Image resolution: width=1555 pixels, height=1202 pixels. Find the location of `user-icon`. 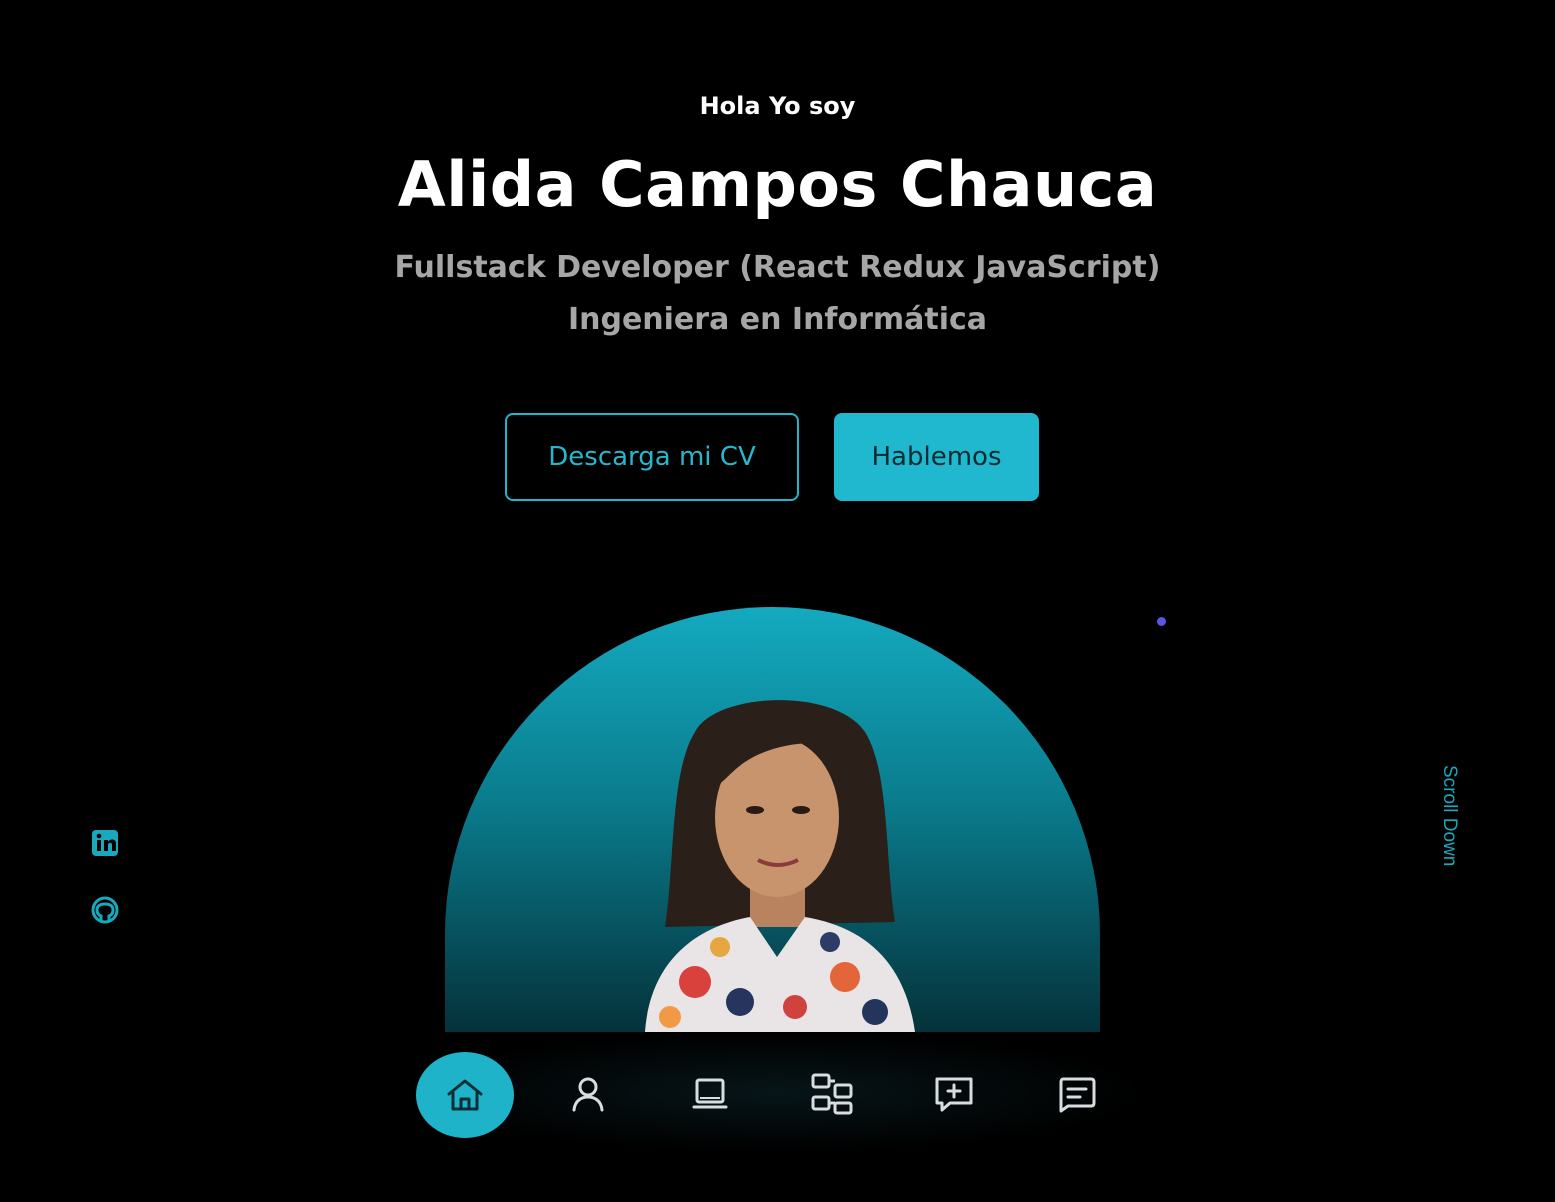

user-icon is located at coordinates (588, 1094).